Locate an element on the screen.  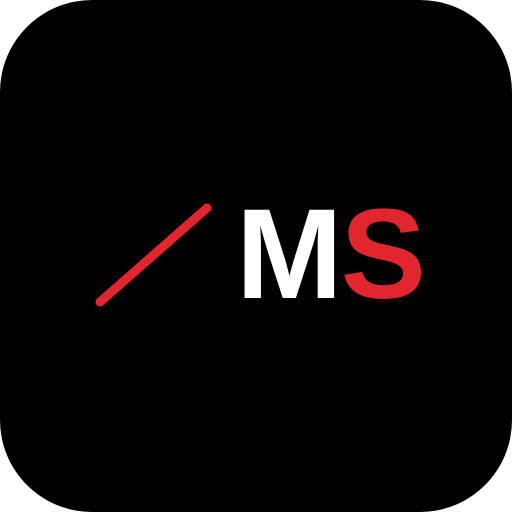
logo-letter-s: S is located at coordinates (383, 254).